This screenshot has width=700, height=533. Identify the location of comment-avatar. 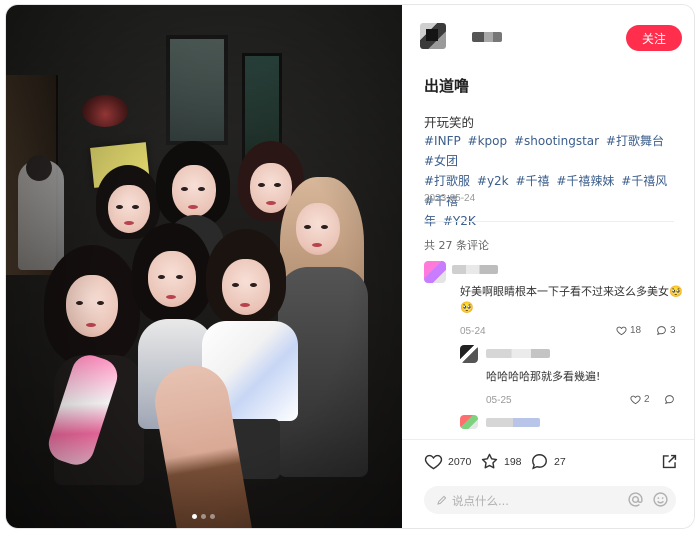
(435, 272).